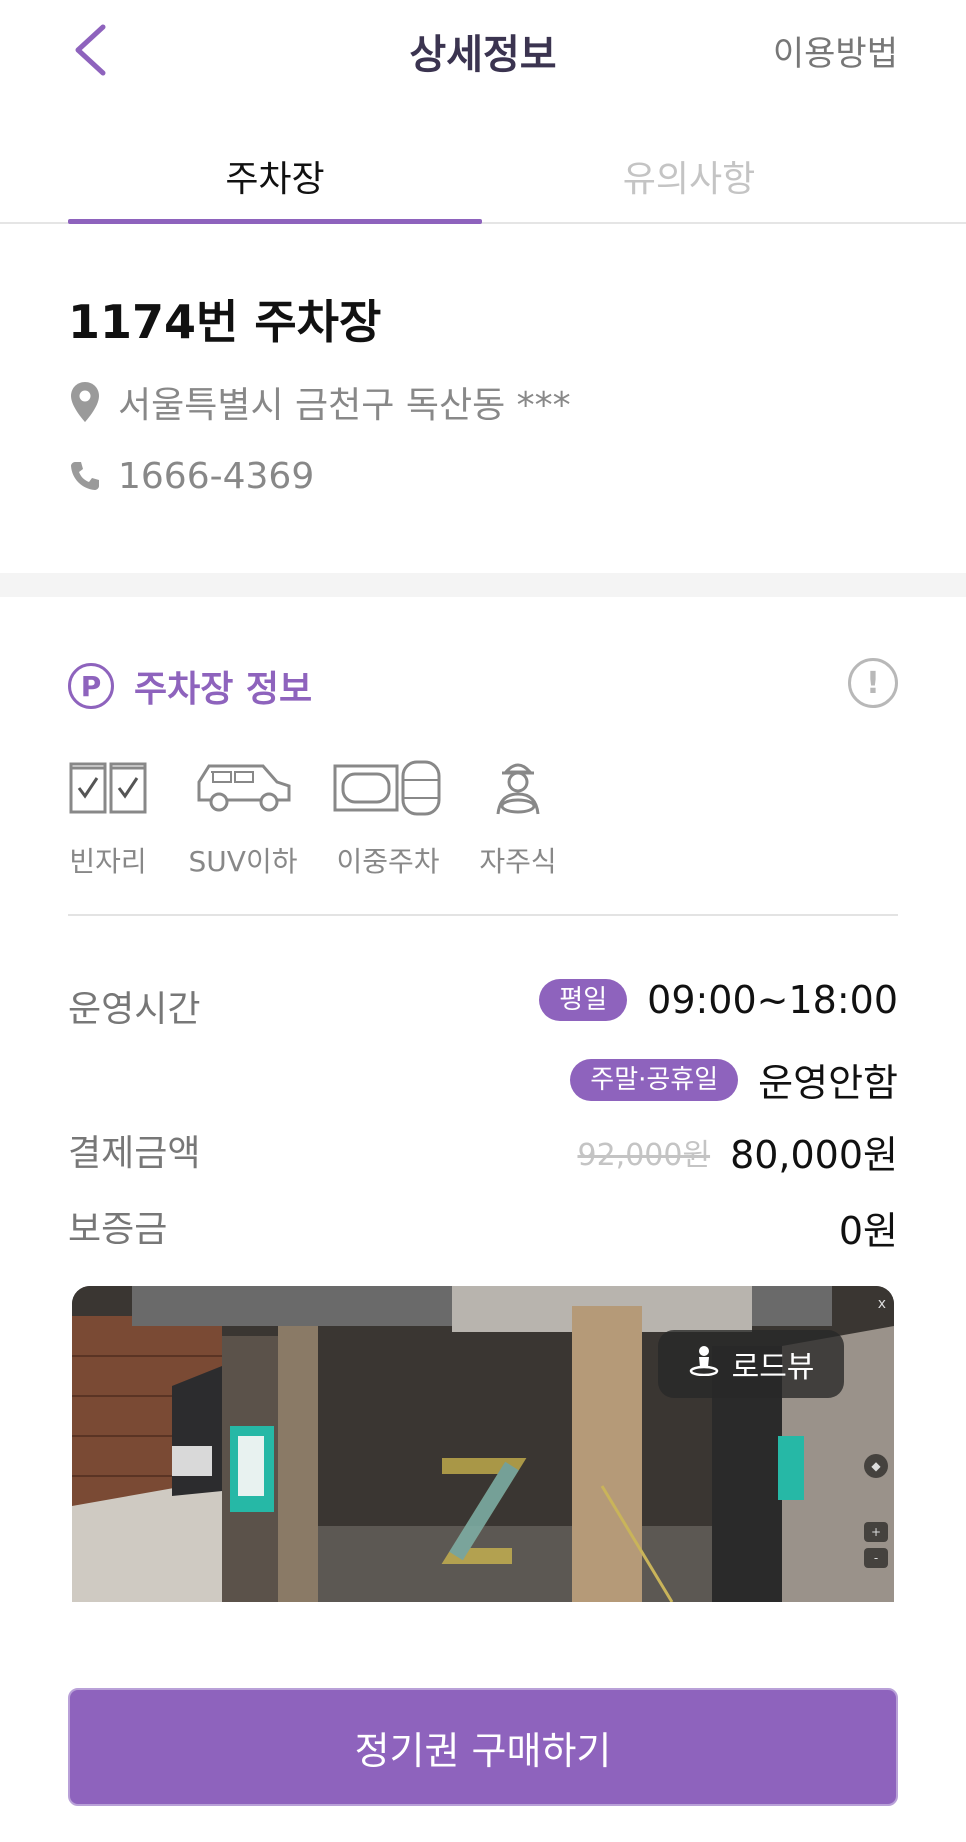 Image resolution: width=966 pixels, height=1842 pixels. I want to click on feature-label: 자주식, so click(518, 861).